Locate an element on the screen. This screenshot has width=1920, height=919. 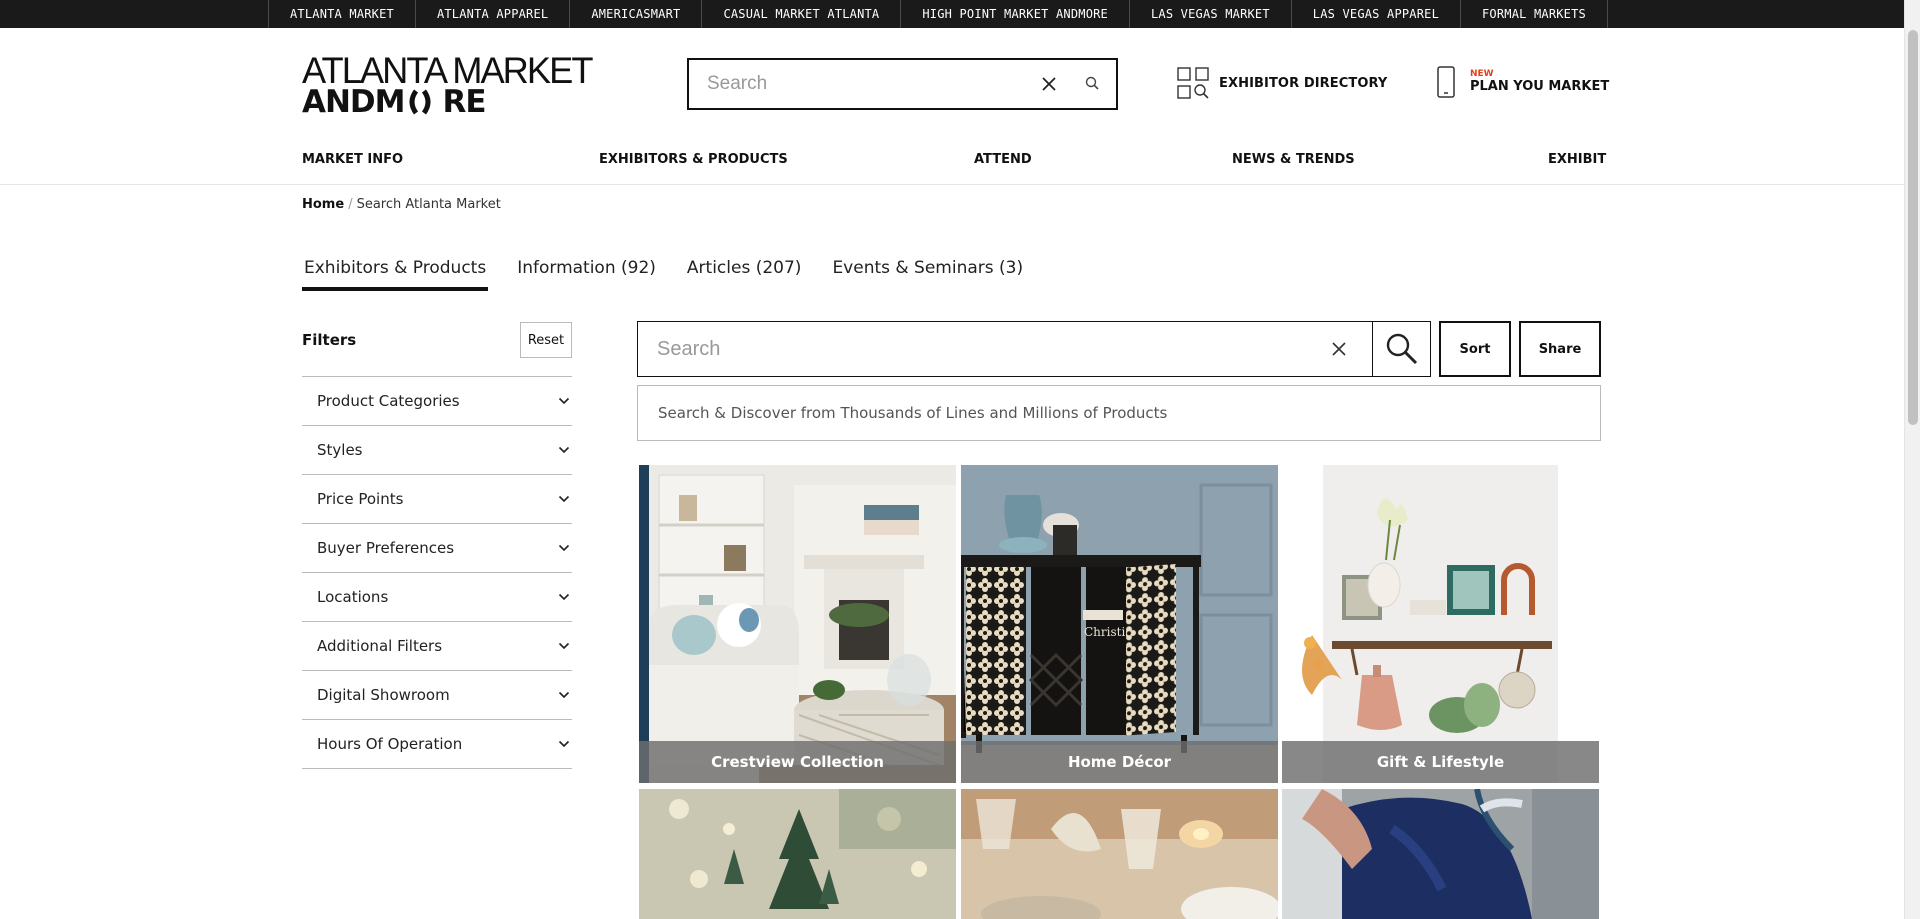
market-link-casual-market: CASUAL MARKET ATLANTA is located at coordinates (800, 14).